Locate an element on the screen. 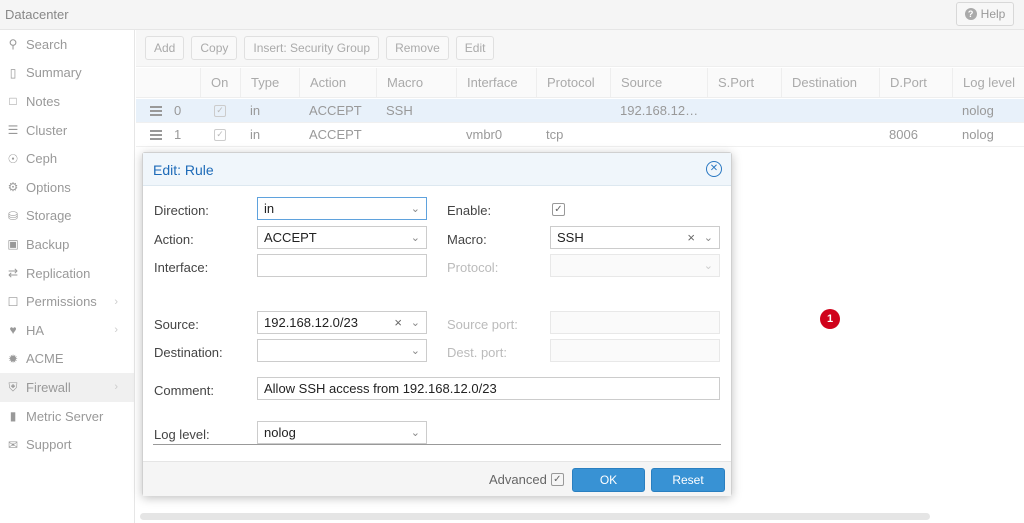  column-header-destination: Destination is located at coordinates (830, 82).